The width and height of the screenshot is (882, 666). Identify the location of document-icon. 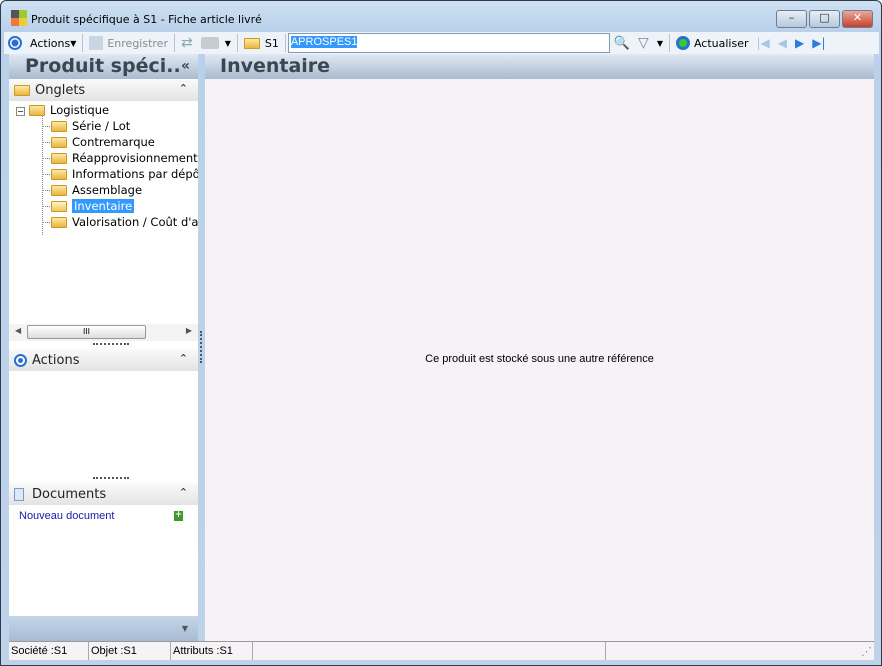
(19, 494).